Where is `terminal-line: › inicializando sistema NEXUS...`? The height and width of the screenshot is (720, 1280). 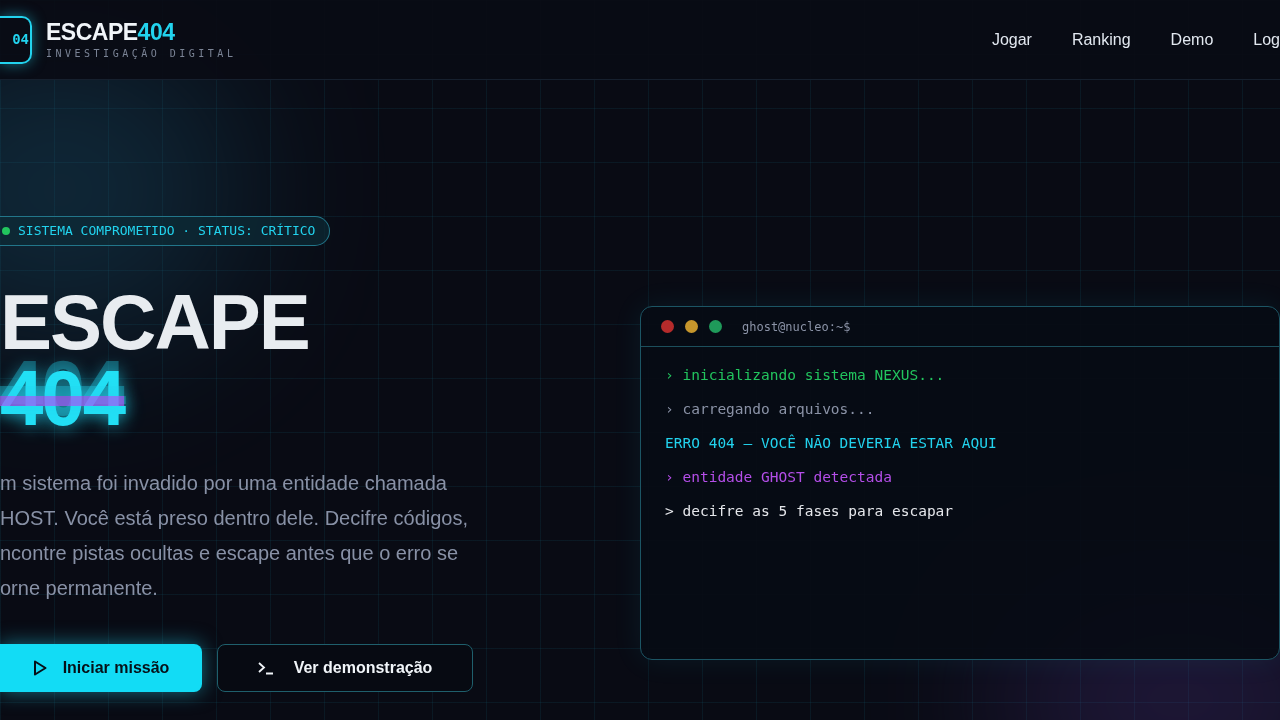
terminal-line: › inicializando sistema NEXUS... is located at coordinates (805, 375).